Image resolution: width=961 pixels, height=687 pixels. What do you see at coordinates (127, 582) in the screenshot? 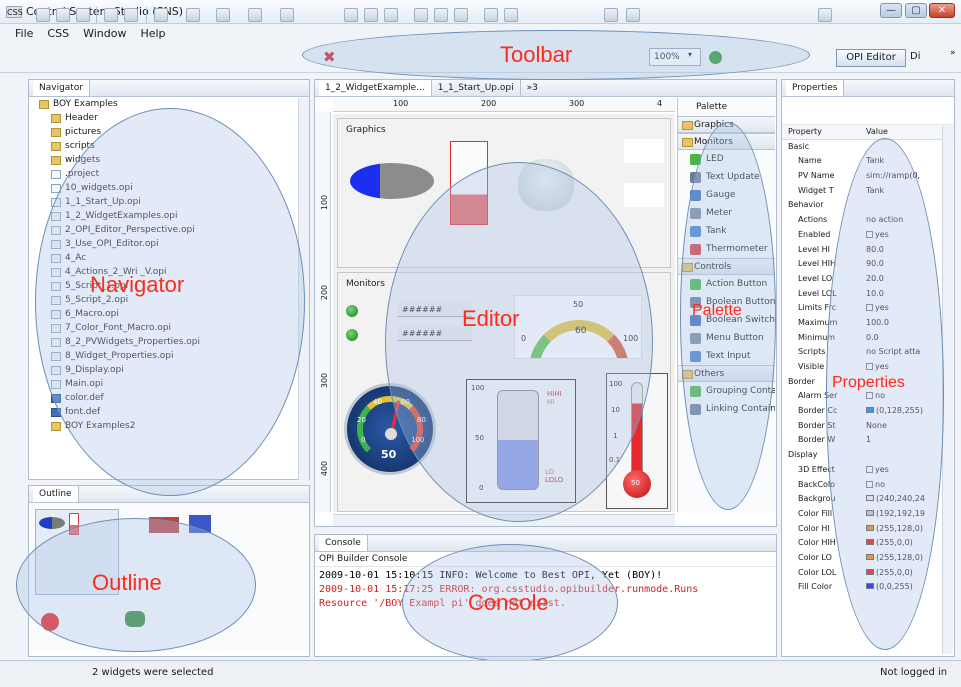
I see `outline-annotation-label: Outline` at bounding box center [127, 582].